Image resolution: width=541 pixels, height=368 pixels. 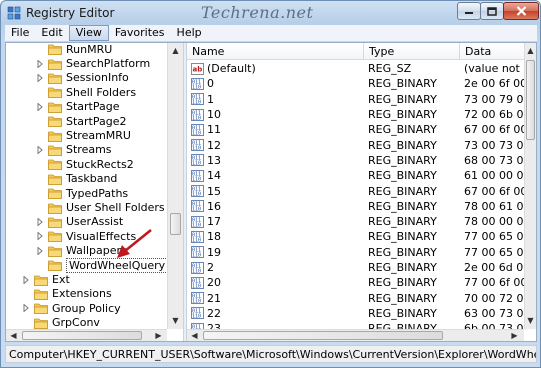 I want to click on value-row: 011 110 17 REG_BINARY 78 00 00 00, so click(x=355, y=221).